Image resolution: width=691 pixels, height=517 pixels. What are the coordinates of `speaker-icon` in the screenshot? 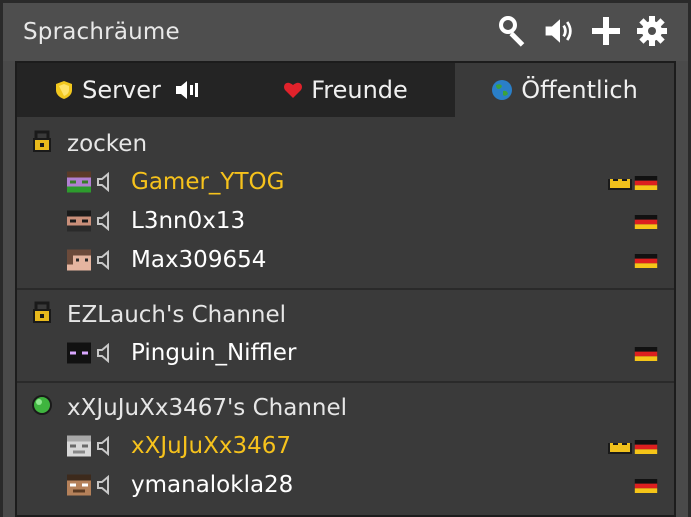 It's located at (187, 90).